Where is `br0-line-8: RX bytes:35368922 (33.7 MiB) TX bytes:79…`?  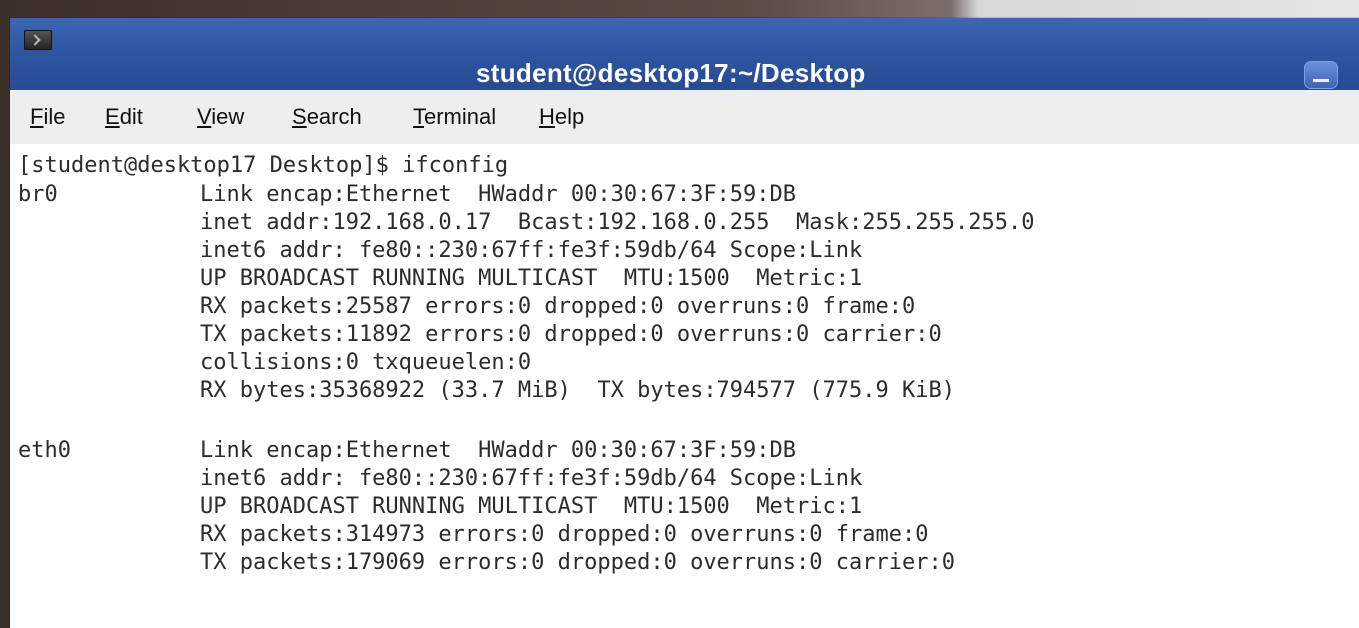 br0-line-8: RX bytes:35368922 (33.7 MiB) TX bytes:79… is located at coordinates (577, 390).